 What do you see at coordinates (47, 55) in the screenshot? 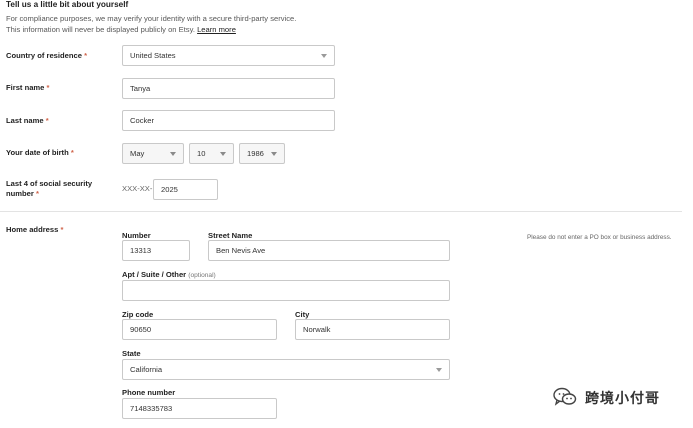
I see `country-label: Country of residence *` at bounding box center [47, 55].